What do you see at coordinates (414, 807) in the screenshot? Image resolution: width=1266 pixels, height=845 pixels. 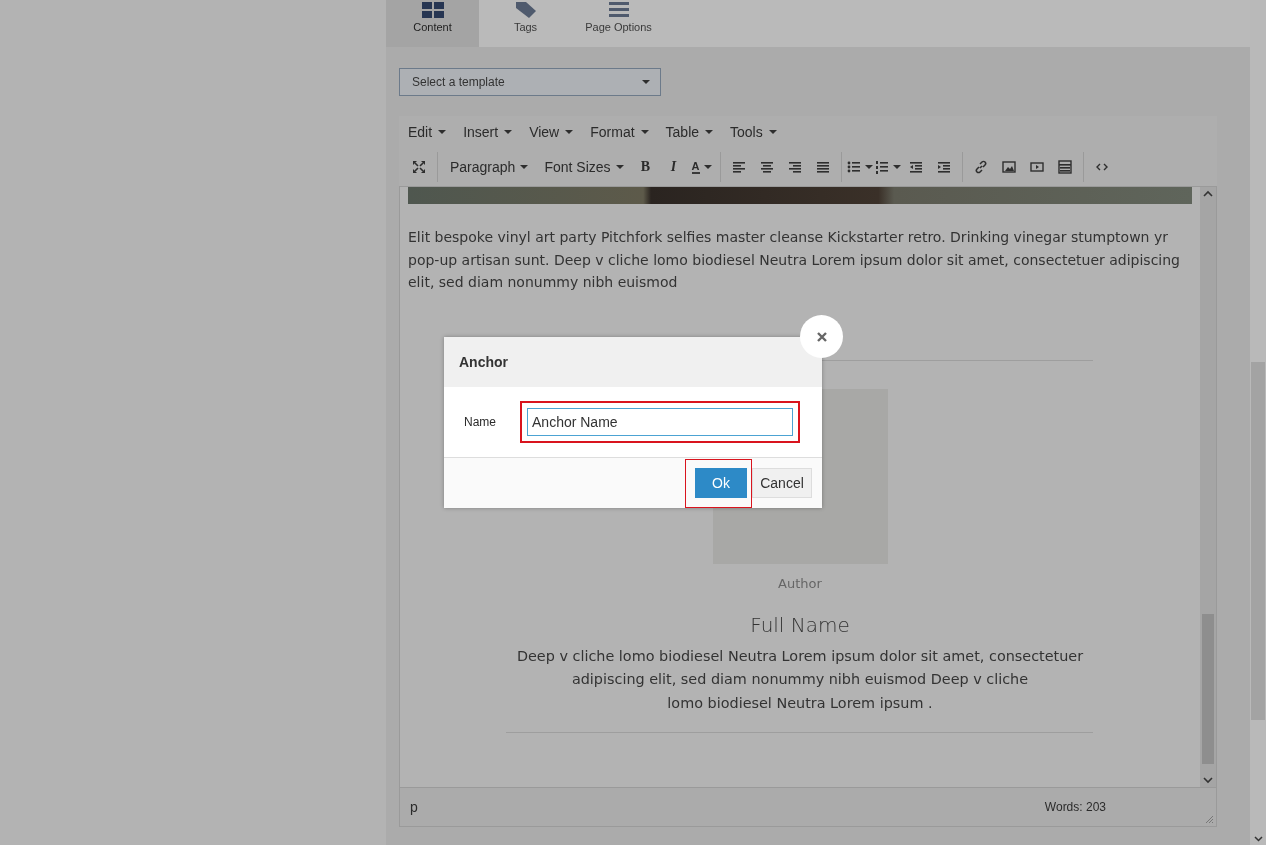 I see `element-path: p` at bounding box center [414, 807].